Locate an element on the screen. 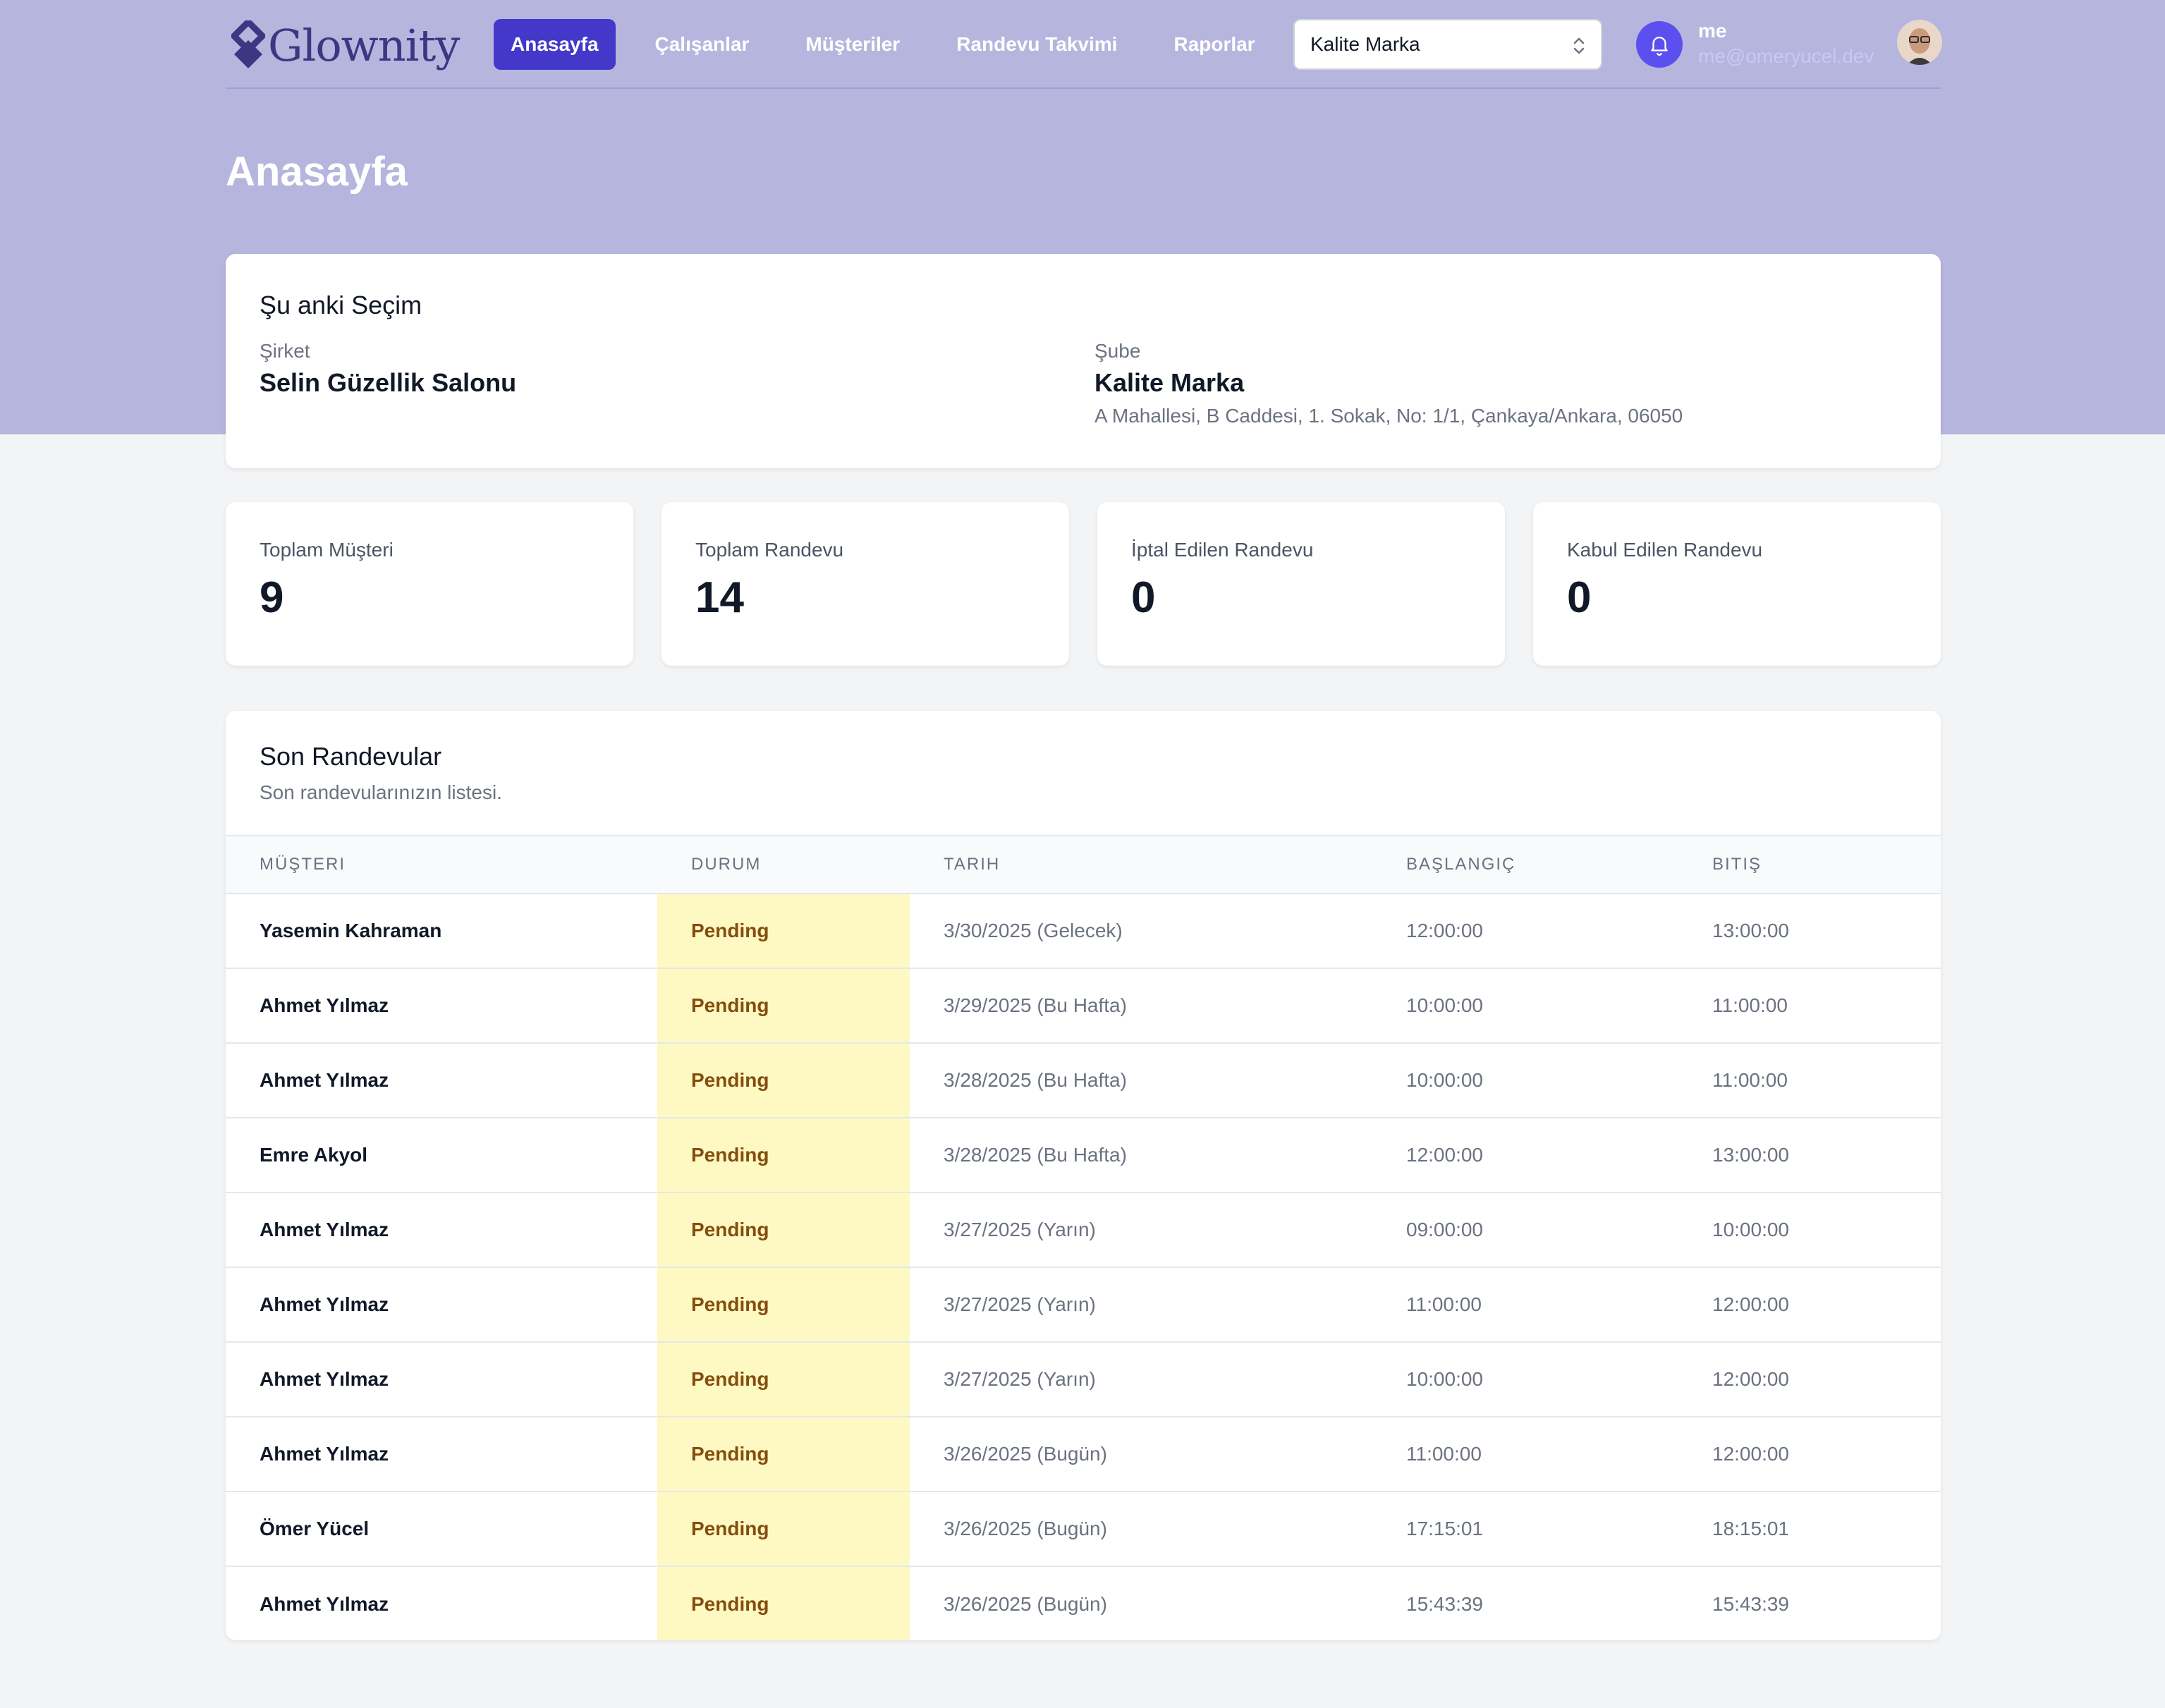 This screenshot has width=2165, height=1708. customer-cell: Ömer Yücel is located at coordinates (441, 1529).